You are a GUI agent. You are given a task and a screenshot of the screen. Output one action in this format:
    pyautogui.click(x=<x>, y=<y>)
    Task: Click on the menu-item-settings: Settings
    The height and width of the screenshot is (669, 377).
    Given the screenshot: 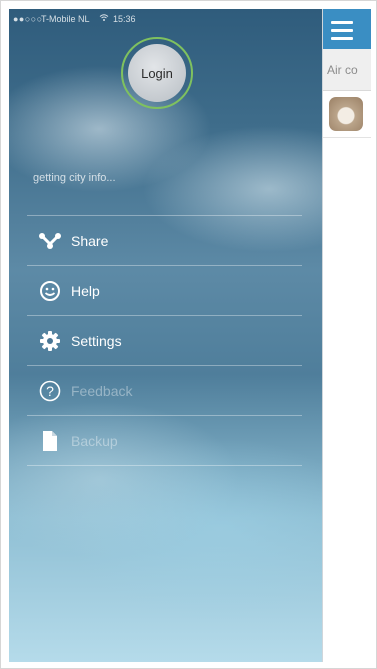 What is the action you would take?
    pyautogui.click(x=164, y=341)
    